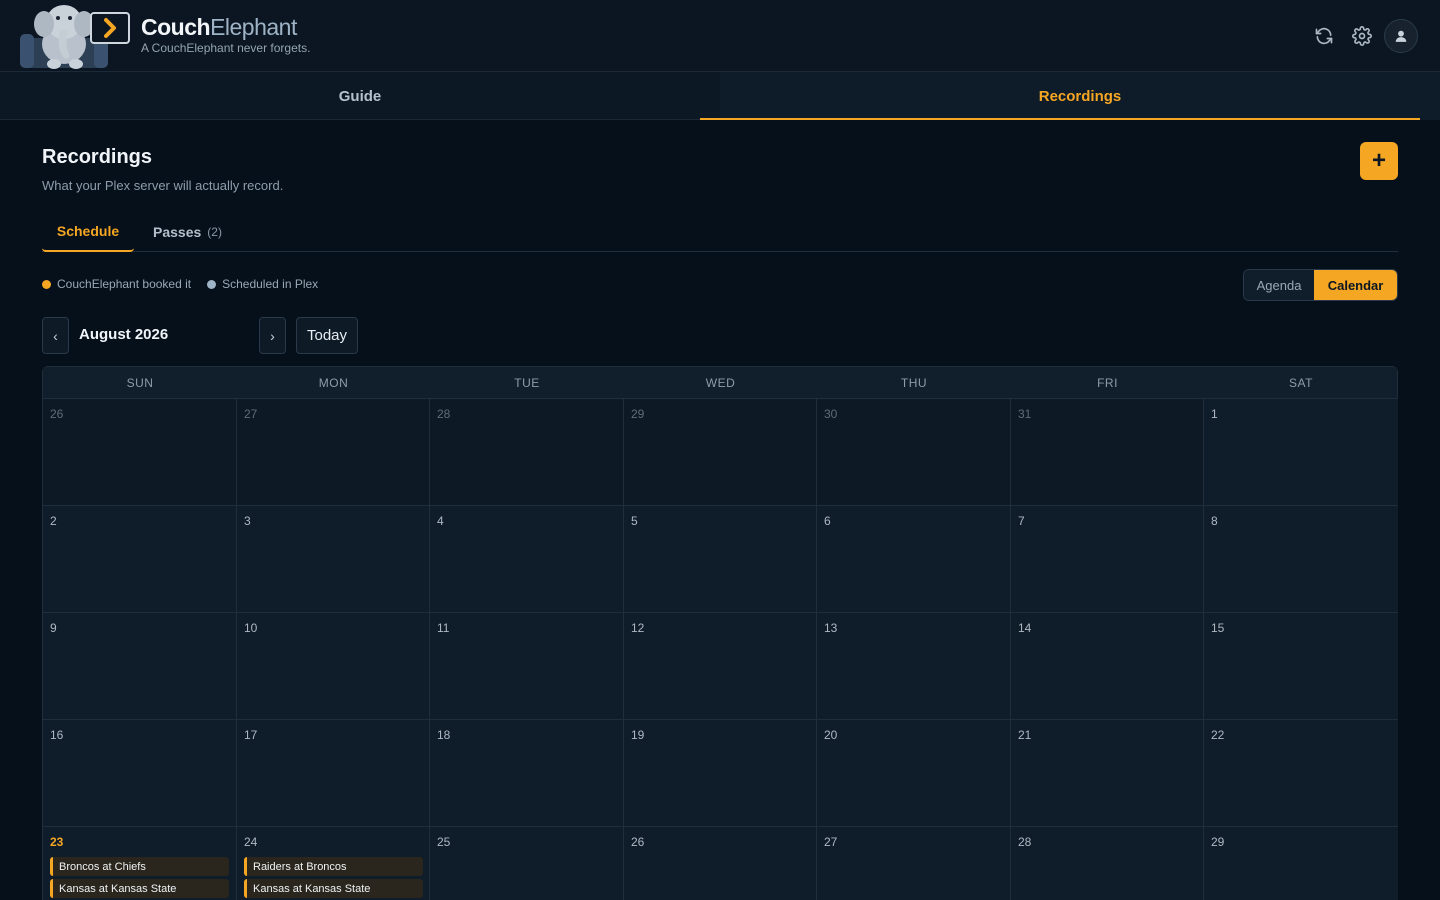  Describe the element at coordinates (333, 383) in the screenshot. I see `weekday-mon: MON` at that location.